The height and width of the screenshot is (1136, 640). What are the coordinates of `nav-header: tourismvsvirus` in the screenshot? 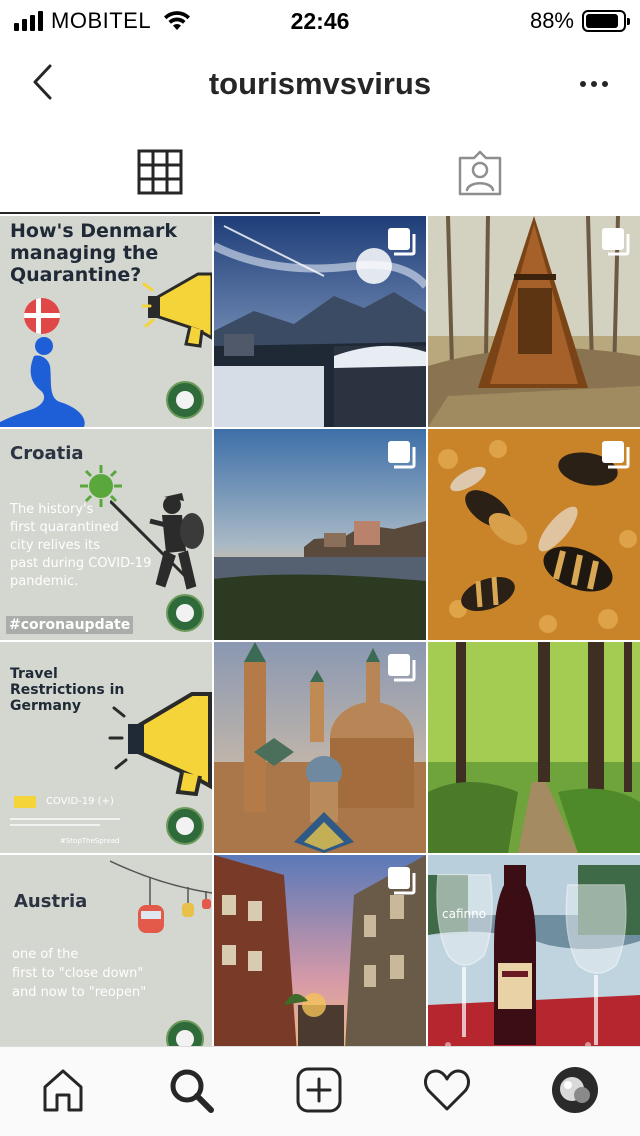 It's located at (320, 84).